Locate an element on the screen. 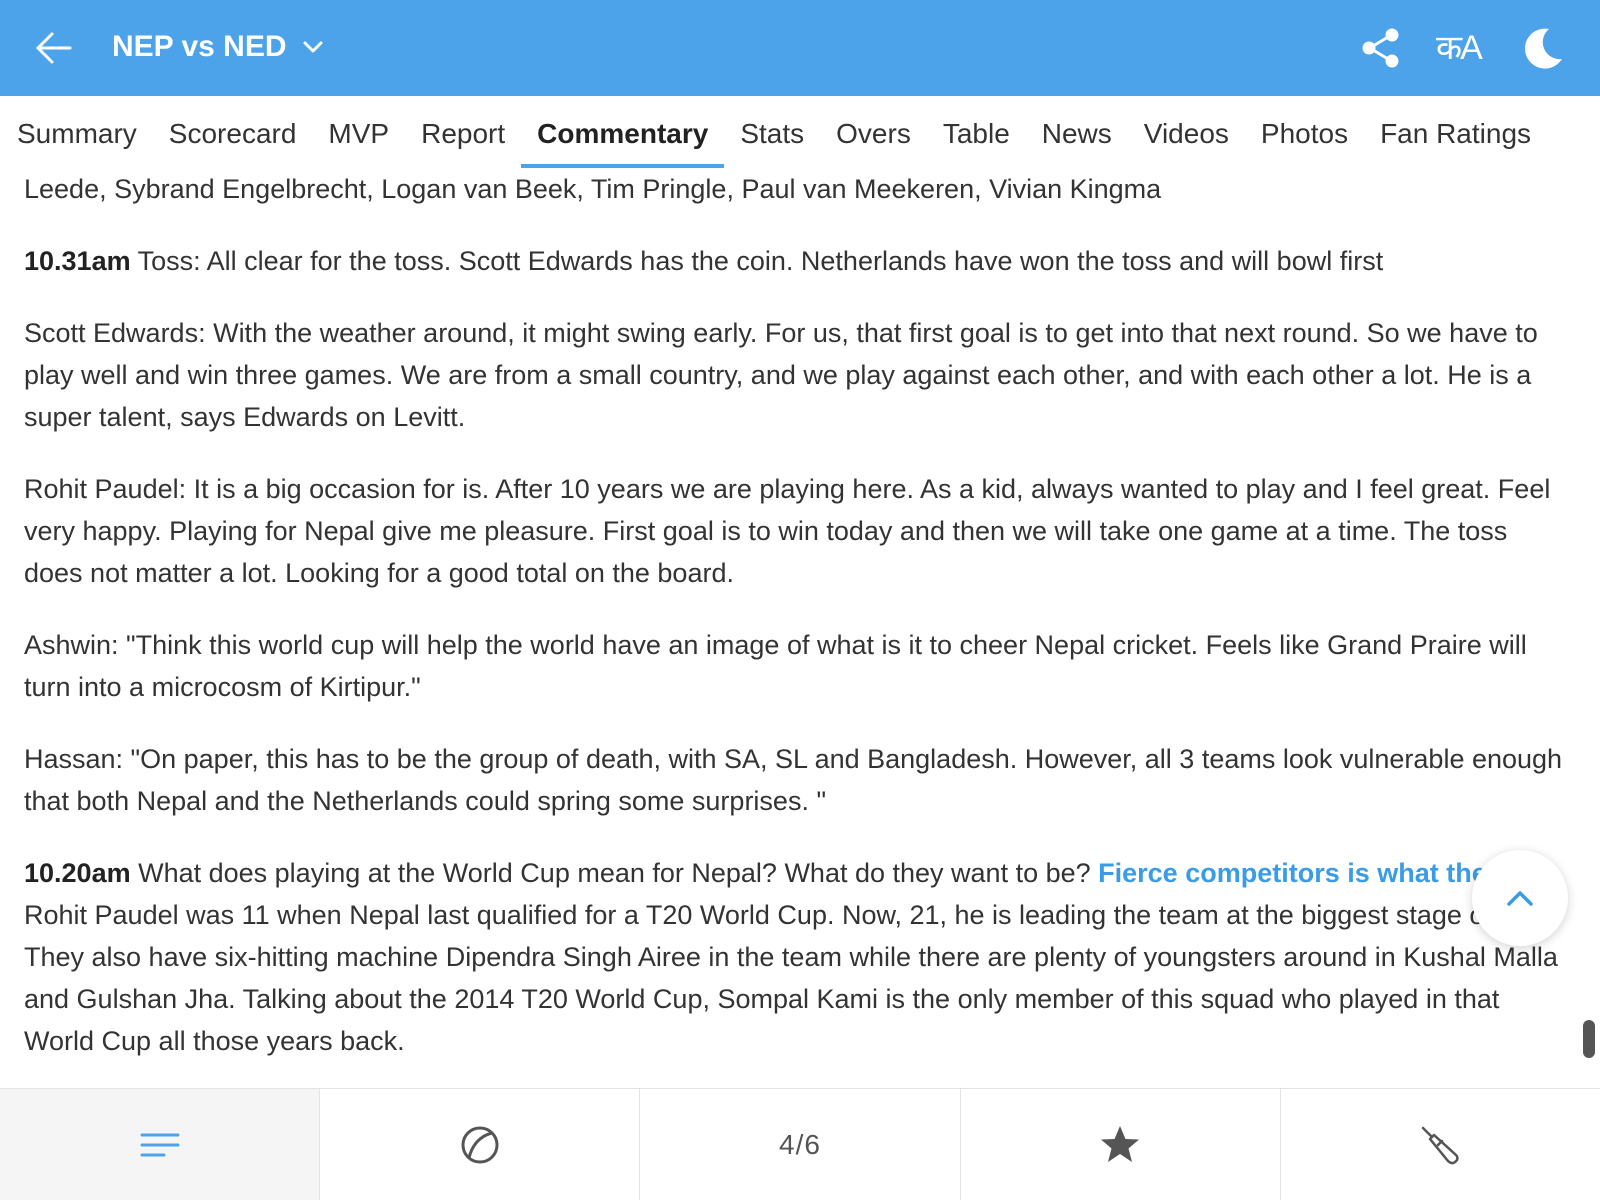 This screenshot has width=1600, height=1200. tab-overs: Overs is located at coordinates (873, 132).